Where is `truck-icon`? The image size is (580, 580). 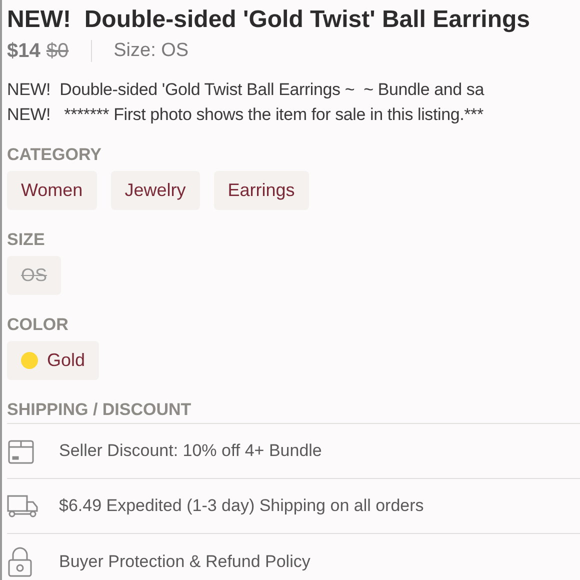 truck-icon is located at coordinates (23, 506).